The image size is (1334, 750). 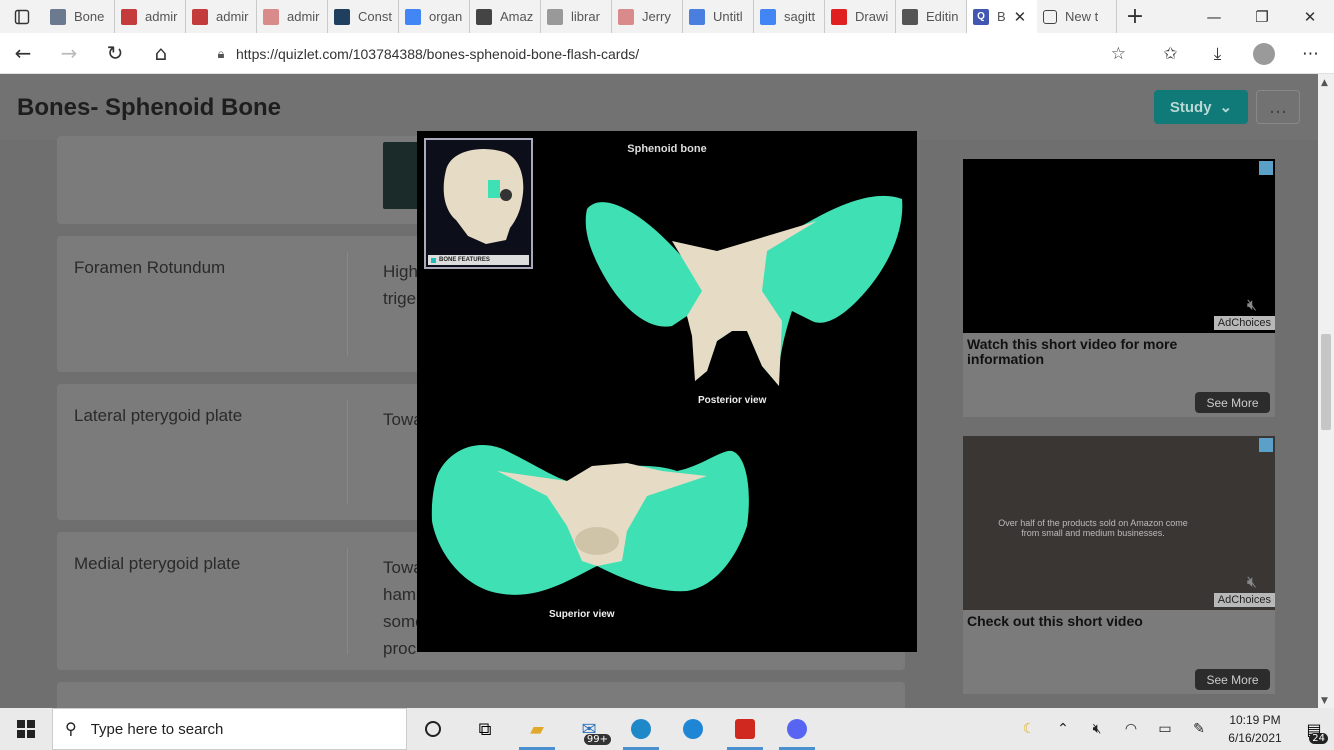 What do you see at coordinates (158, 415) in the screenshot?
I see `card-term: Lateral pterygoid plate` at bounding box center [158, 415].